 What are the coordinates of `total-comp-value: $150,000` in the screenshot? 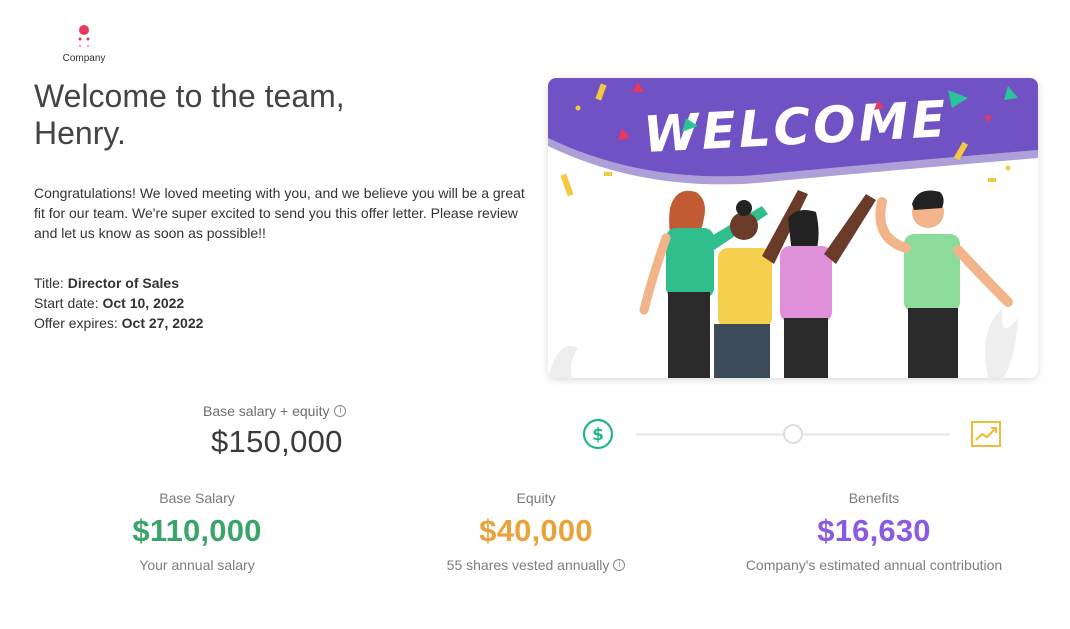 It's located at (277, 441).